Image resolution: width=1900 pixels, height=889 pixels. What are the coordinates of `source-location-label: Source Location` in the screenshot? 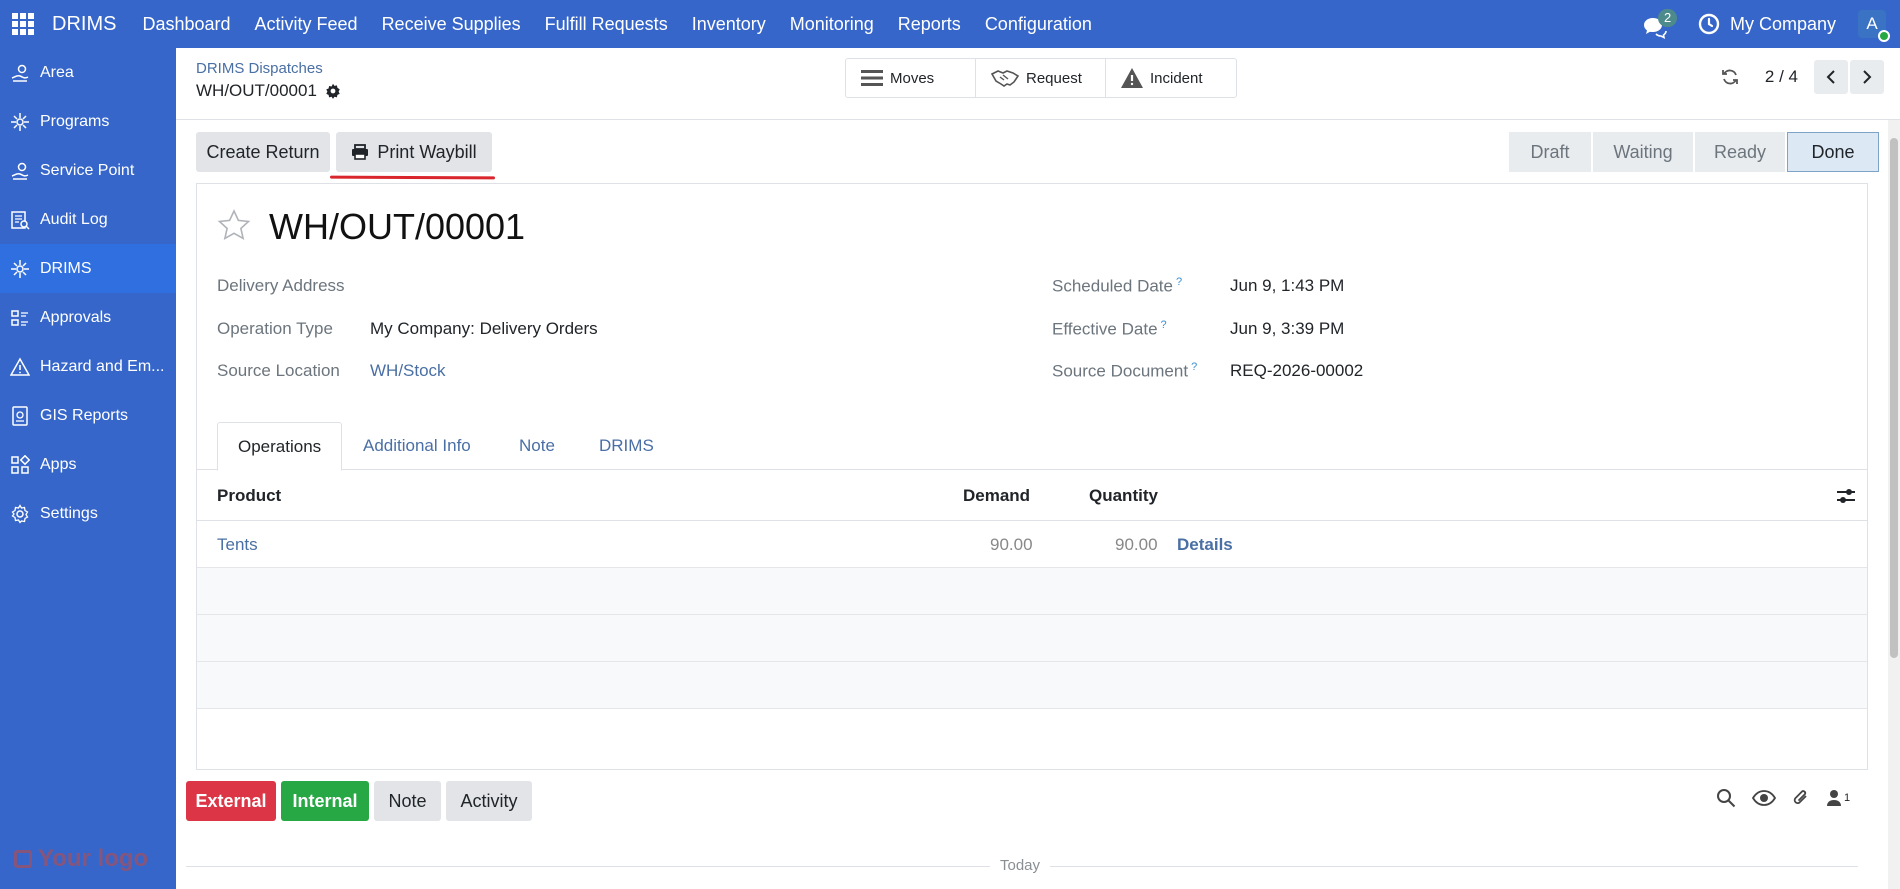 It's located at (278, 370).